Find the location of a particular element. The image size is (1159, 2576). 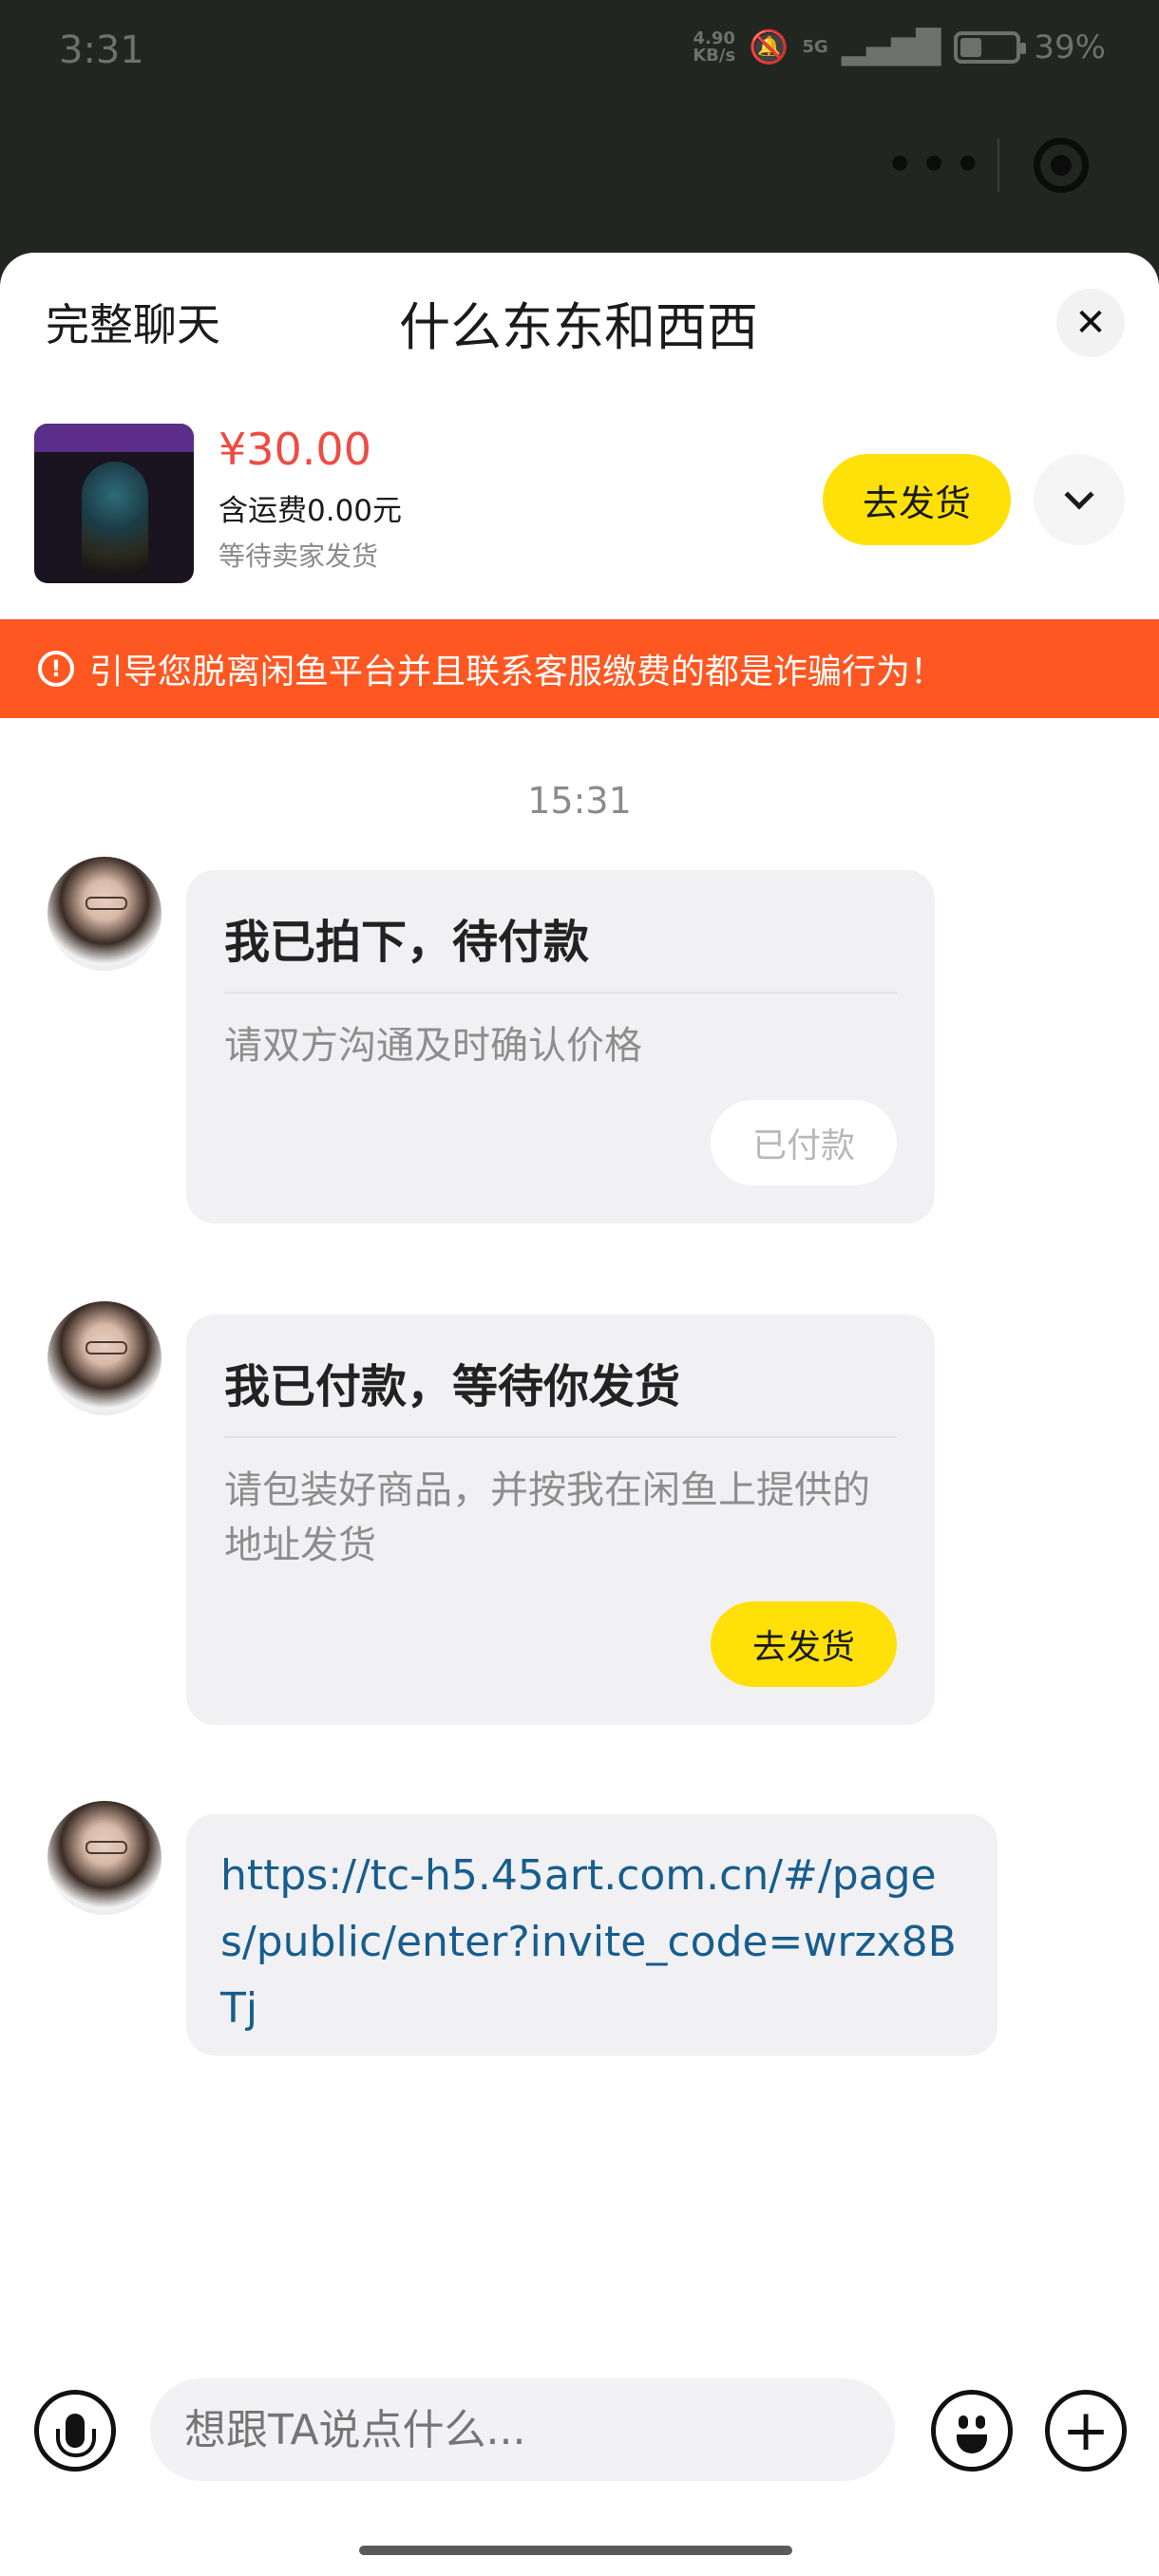

fraud-warning-banner: ! 引导您脱离闲鱼平台并且联系客服缴费的都是诈骗行为！ is located at coordinates (579, 668).